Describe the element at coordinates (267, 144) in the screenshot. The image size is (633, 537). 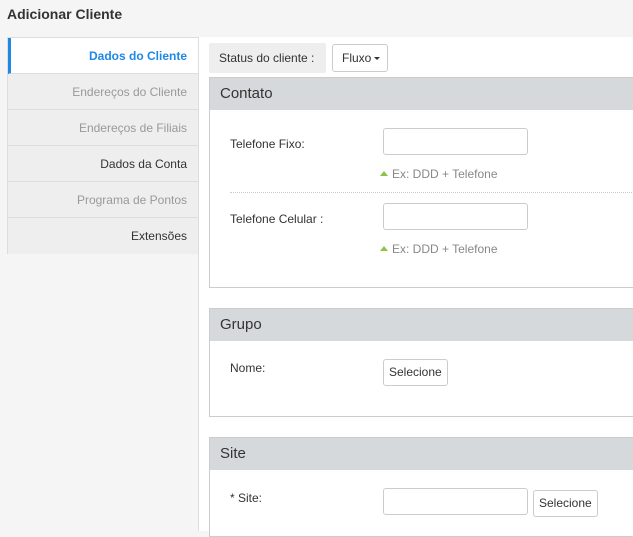
I see `telefone-fixo-label: Telefone Fixo:` at that location.